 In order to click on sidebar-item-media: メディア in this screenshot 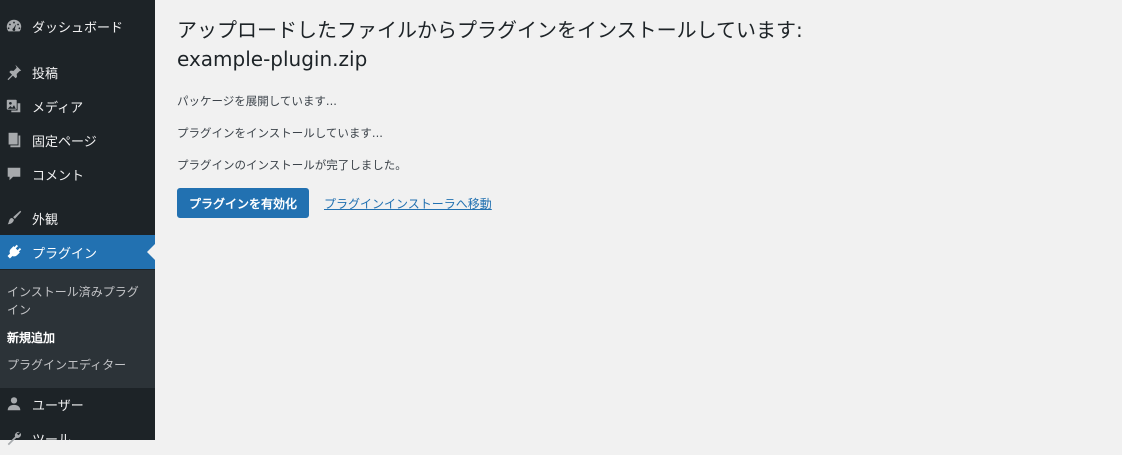, I will do `click(77, 106)`.